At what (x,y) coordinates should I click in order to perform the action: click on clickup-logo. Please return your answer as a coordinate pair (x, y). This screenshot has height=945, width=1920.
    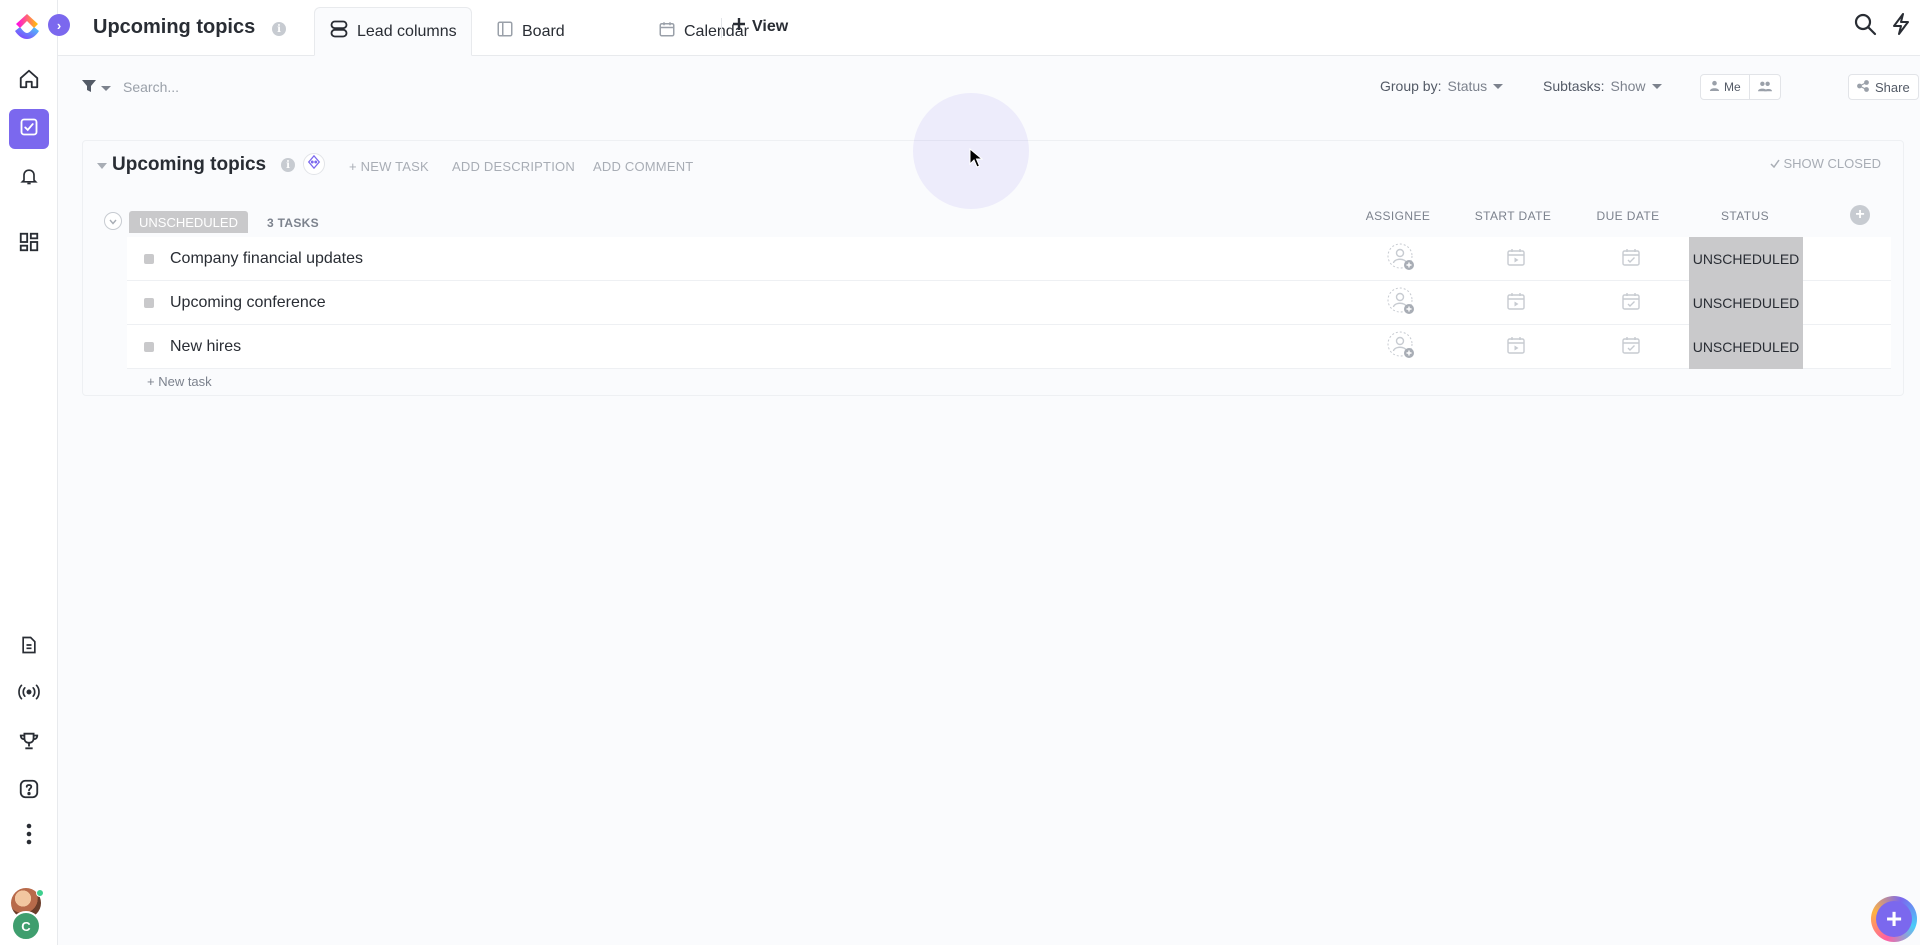
    Looking at the image, I should click on (27, 26).